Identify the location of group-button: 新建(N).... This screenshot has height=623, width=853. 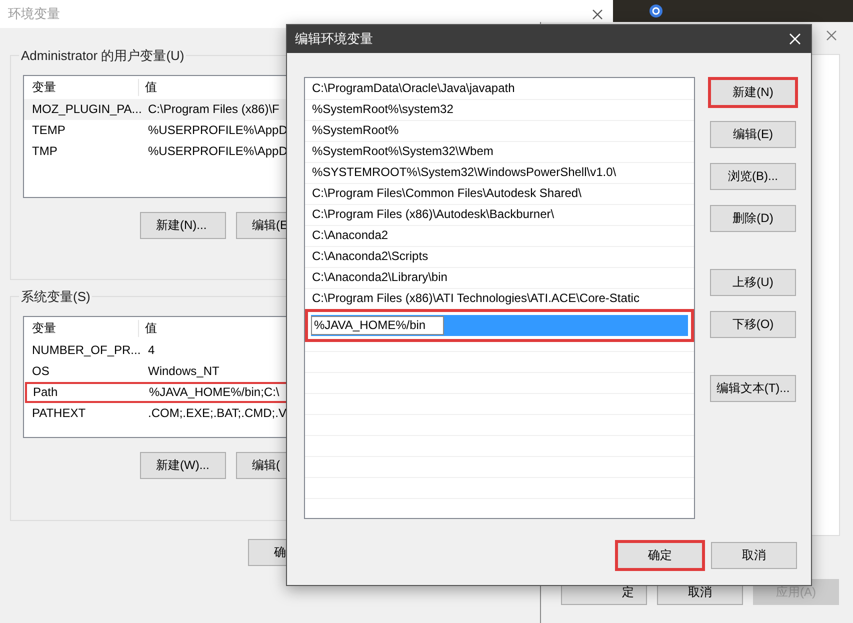
(183, 225).